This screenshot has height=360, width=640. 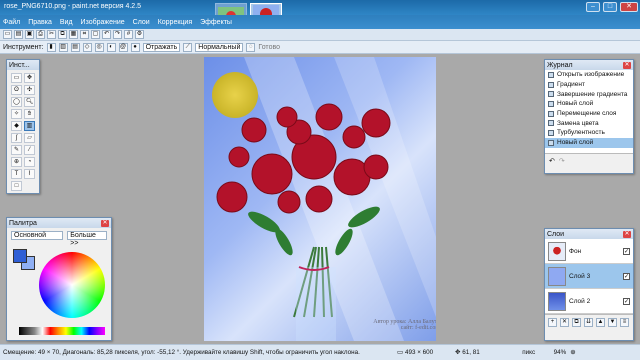 I want to click on zoom-icon: 🔍︎, so click(x=29, y=102).